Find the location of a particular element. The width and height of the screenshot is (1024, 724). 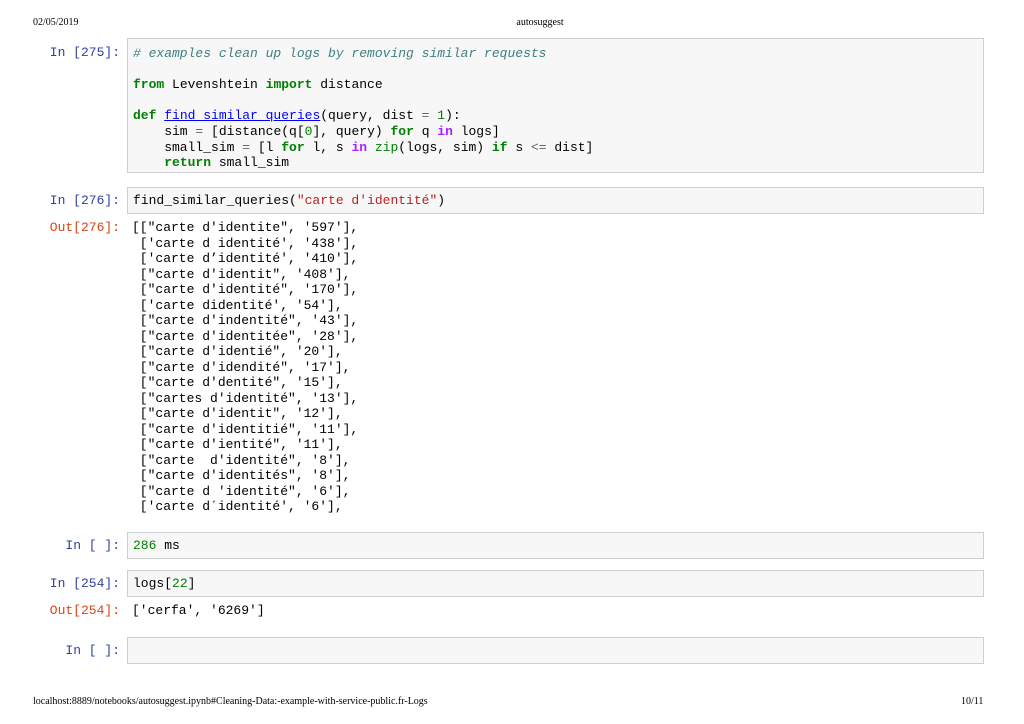

output-line: ["carte d'identitée", '28'], is located at coordinates (245, 336).